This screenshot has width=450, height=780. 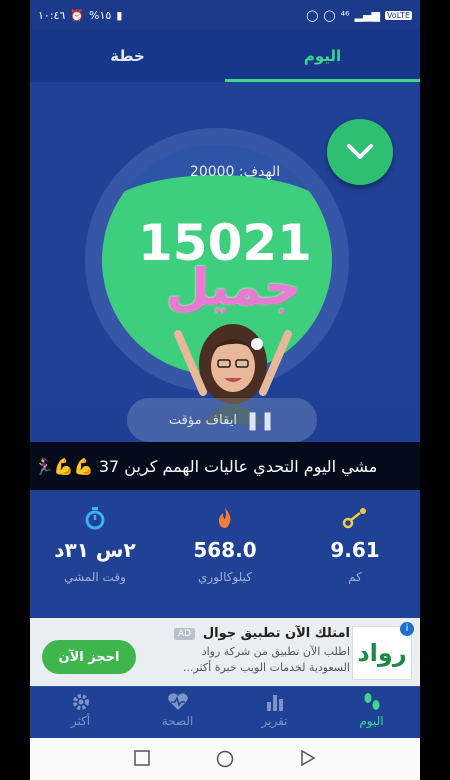 What do you see at coordinates (260, 420) in the screenshot?
I see `pause-icon: ❚❚` at bounding box center [260, 420].